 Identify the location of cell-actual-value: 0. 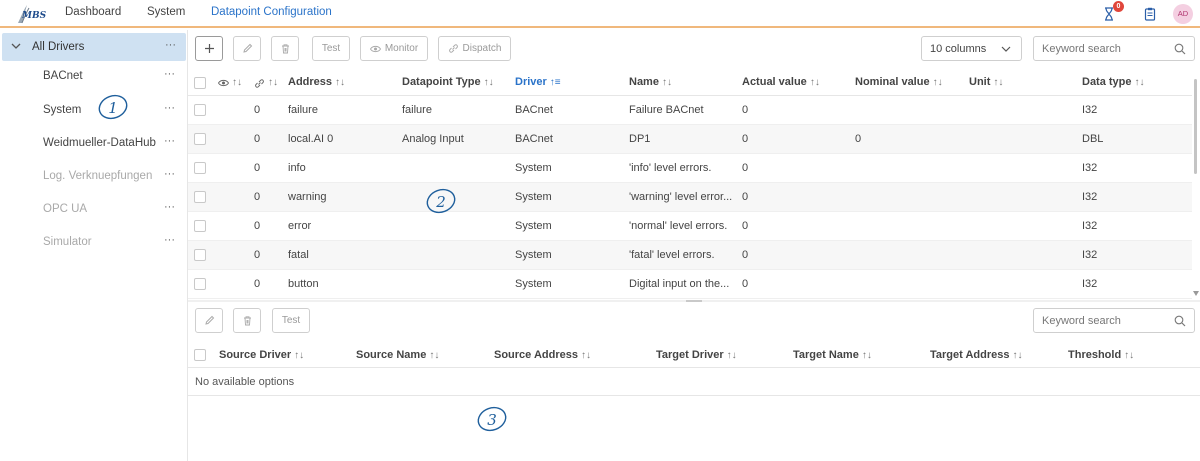
(745, 197).